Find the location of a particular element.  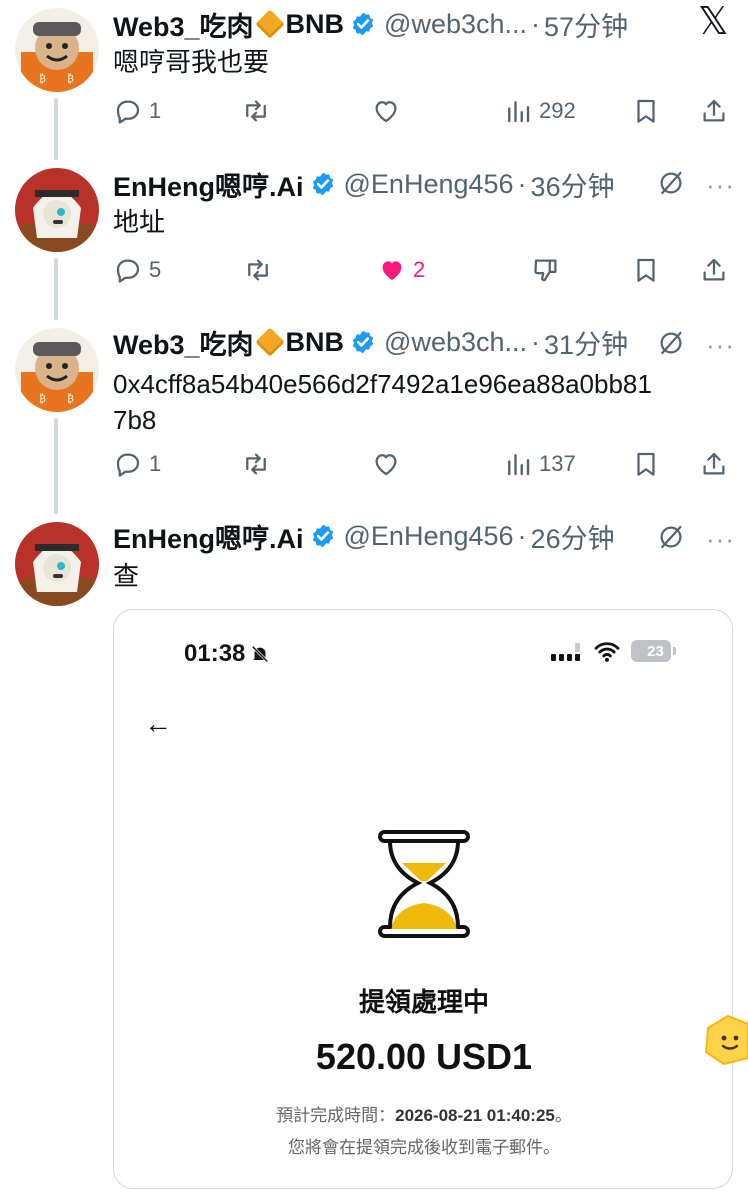

heart-filled-icon is located at coordinates (392, 270).